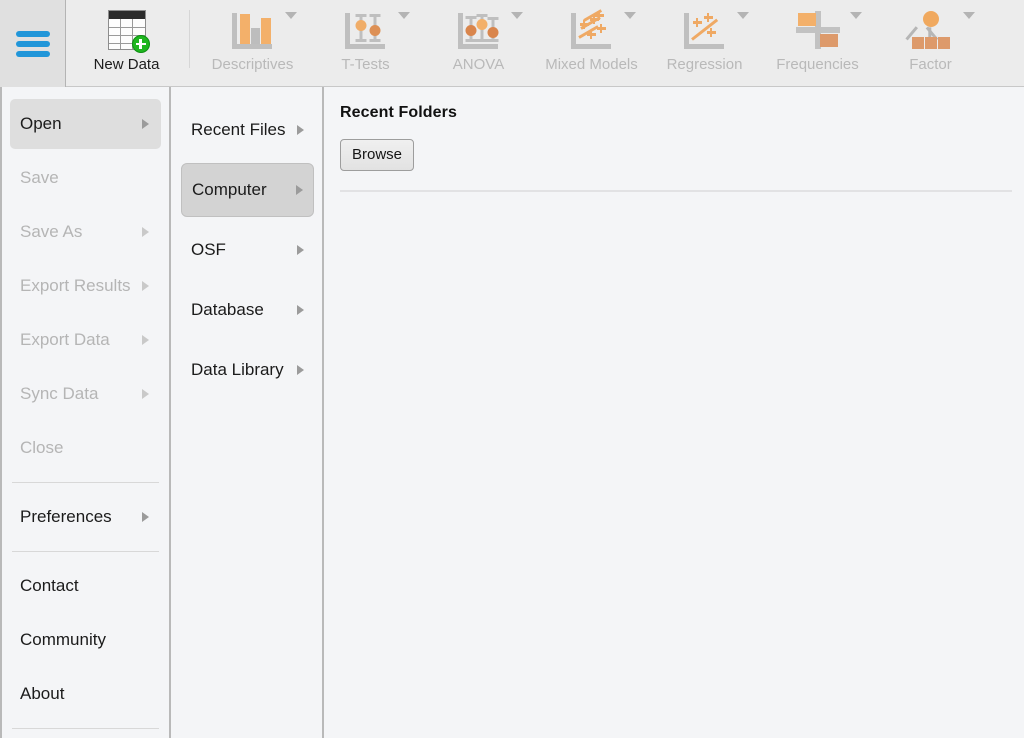 This screenshot has width=1024, height=738. Describe the element at coordinates (63, 639) in the screenshot. I see `menu-item-label: Community` at that location.